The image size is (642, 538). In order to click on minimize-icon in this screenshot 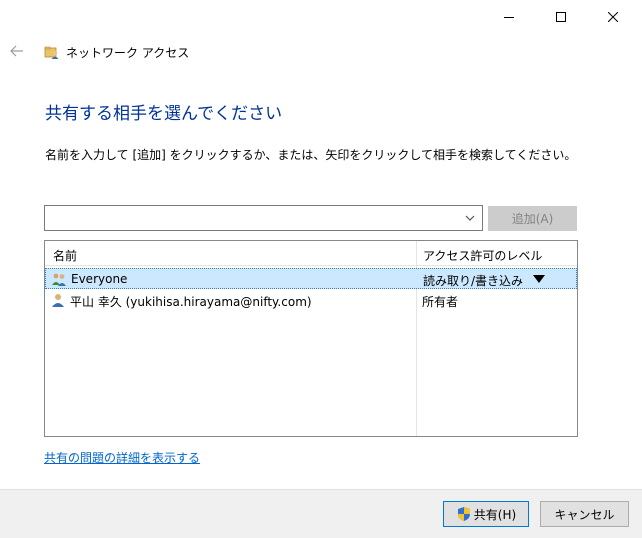, I will do `click(509, 17)`.